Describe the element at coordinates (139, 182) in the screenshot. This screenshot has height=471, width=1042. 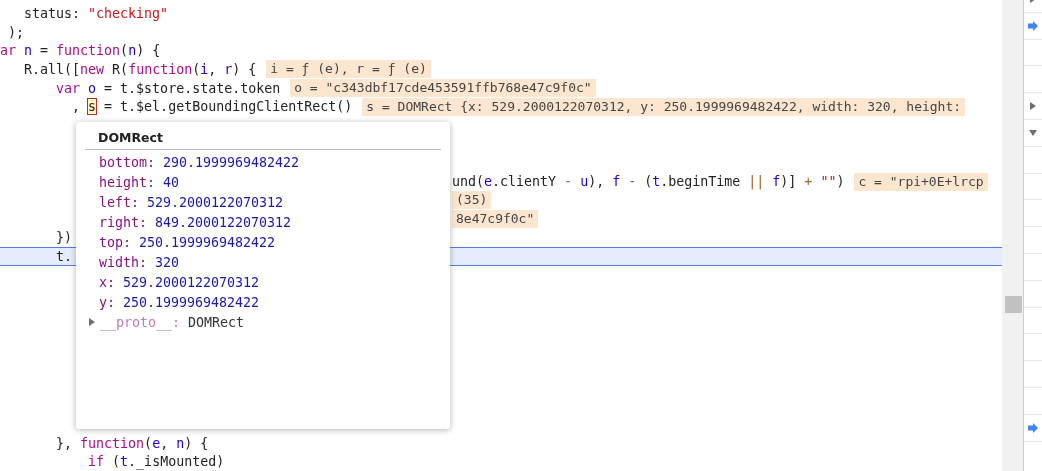
I see `property-row-text: height: 40` at that location.